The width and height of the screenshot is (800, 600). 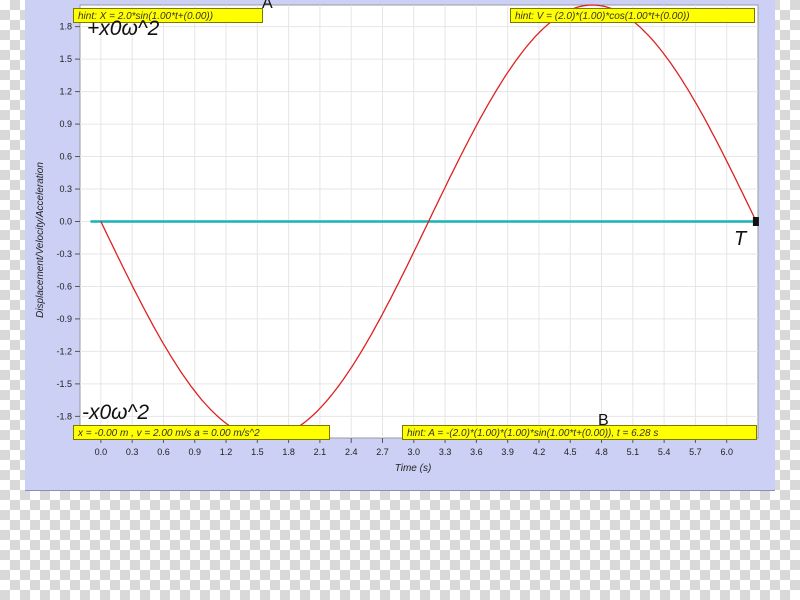 What do you see at coordinates (65, 27) in the screenshot?
I see `y-tick-label: 1.8` at bounding box center [65, 27].